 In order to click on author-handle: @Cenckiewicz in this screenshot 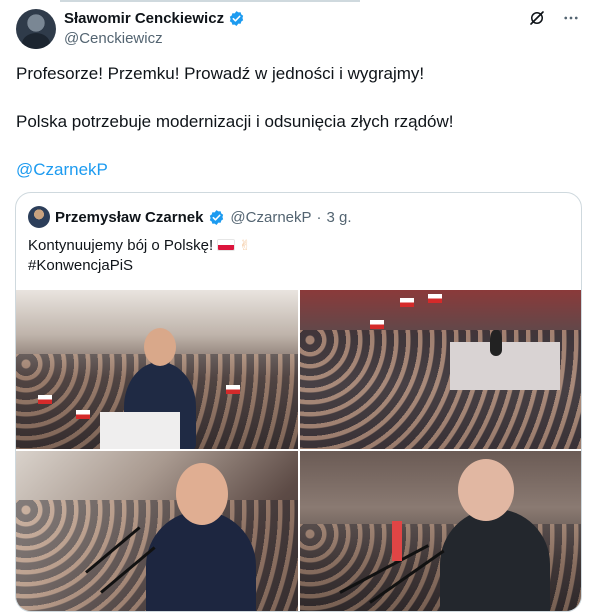, I will do `click(154, 38)`.